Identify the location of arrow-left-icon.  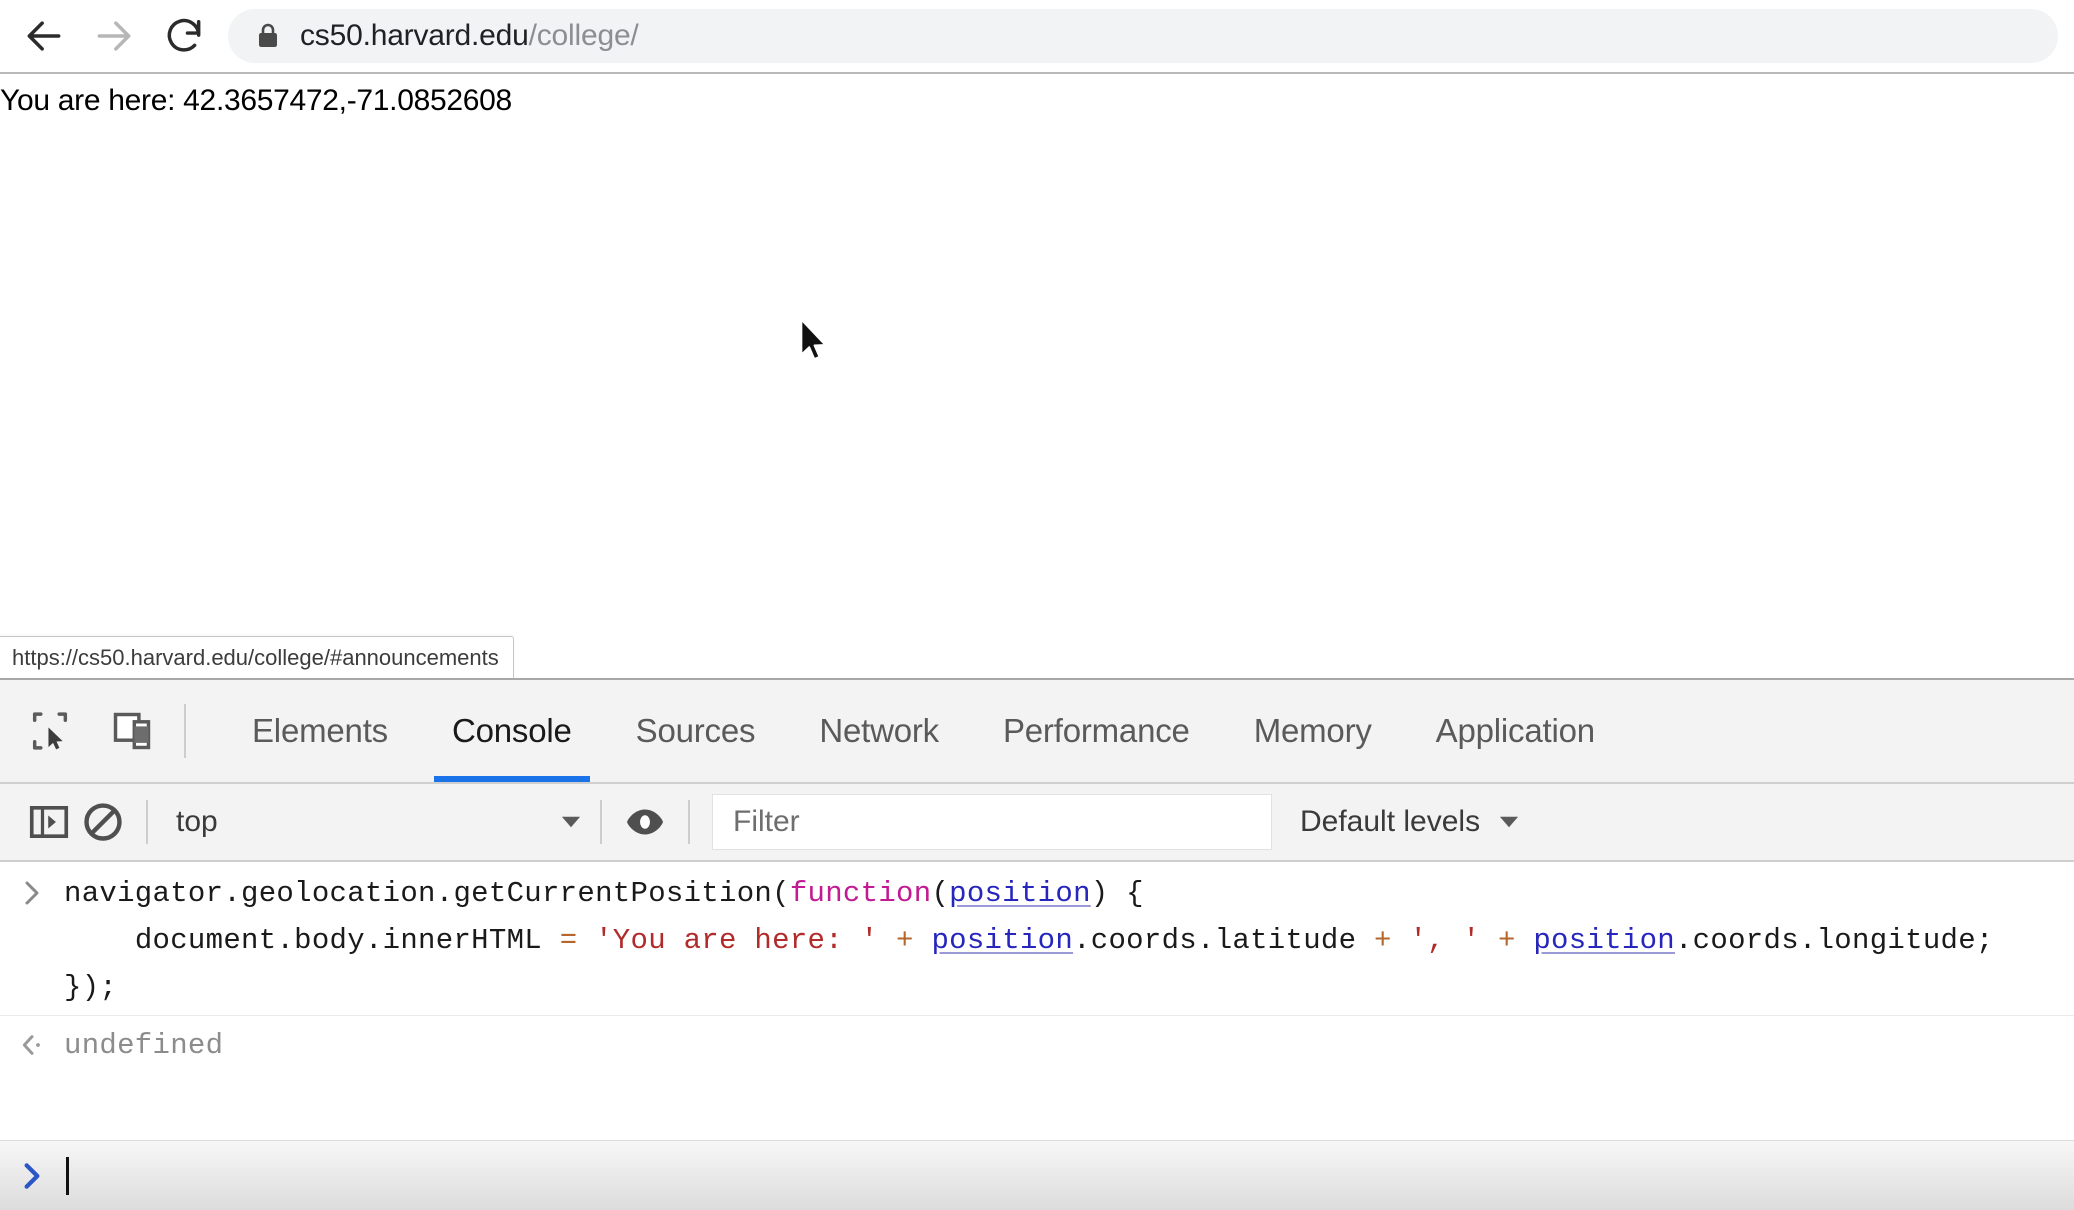
(44, 36).